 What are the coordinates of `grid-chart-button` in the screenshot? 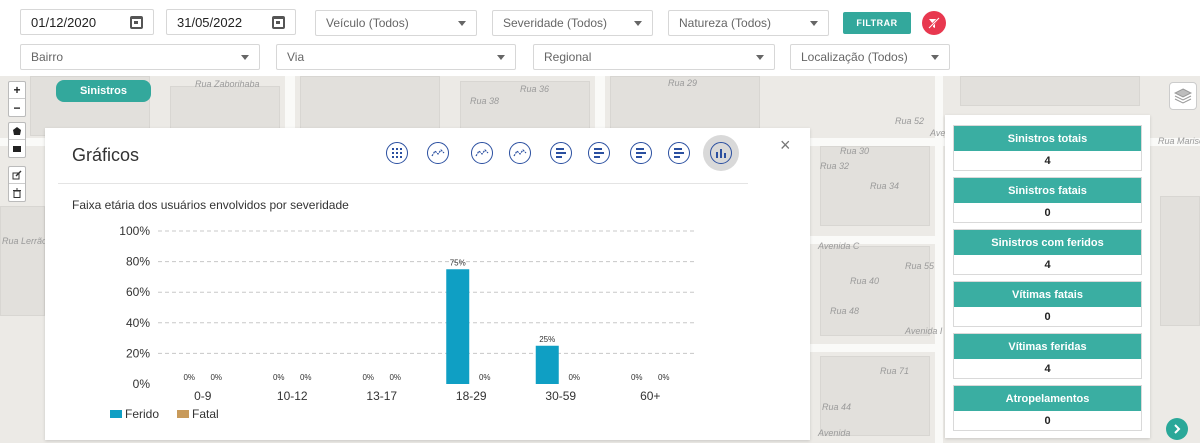 It's located at (397, 153).